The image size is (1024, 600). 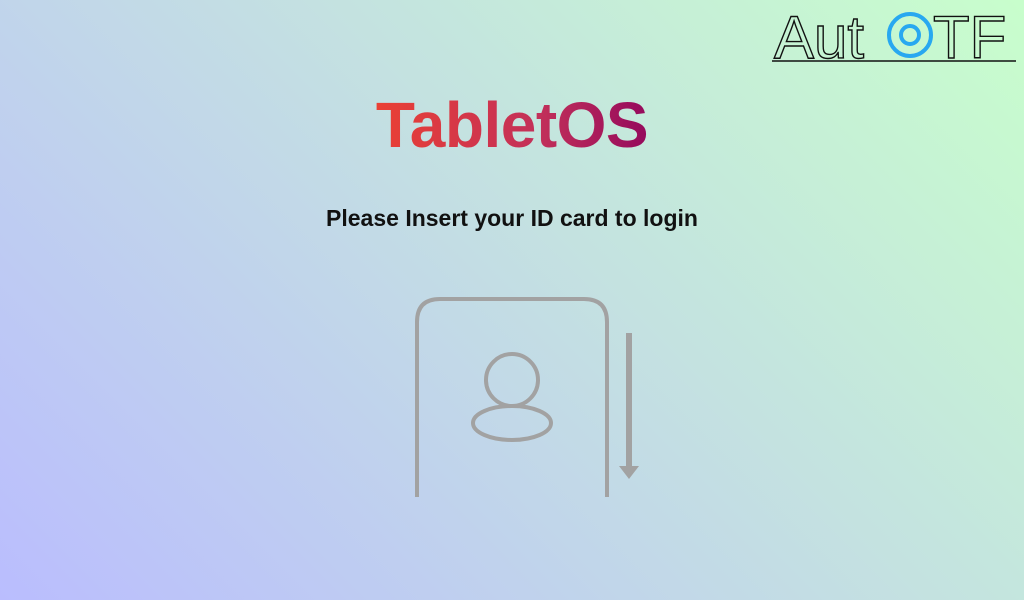 I want to click on app-title-text: TabletOS, so click(x=512, y=125).